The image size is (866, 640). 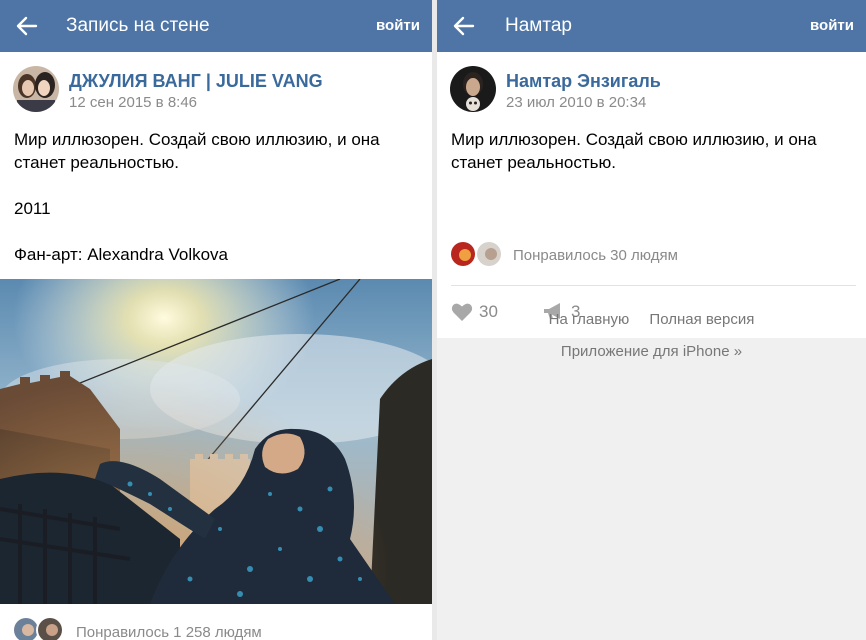 I want to click on full-version-link: Полная версия, so click(x=701, y=319).